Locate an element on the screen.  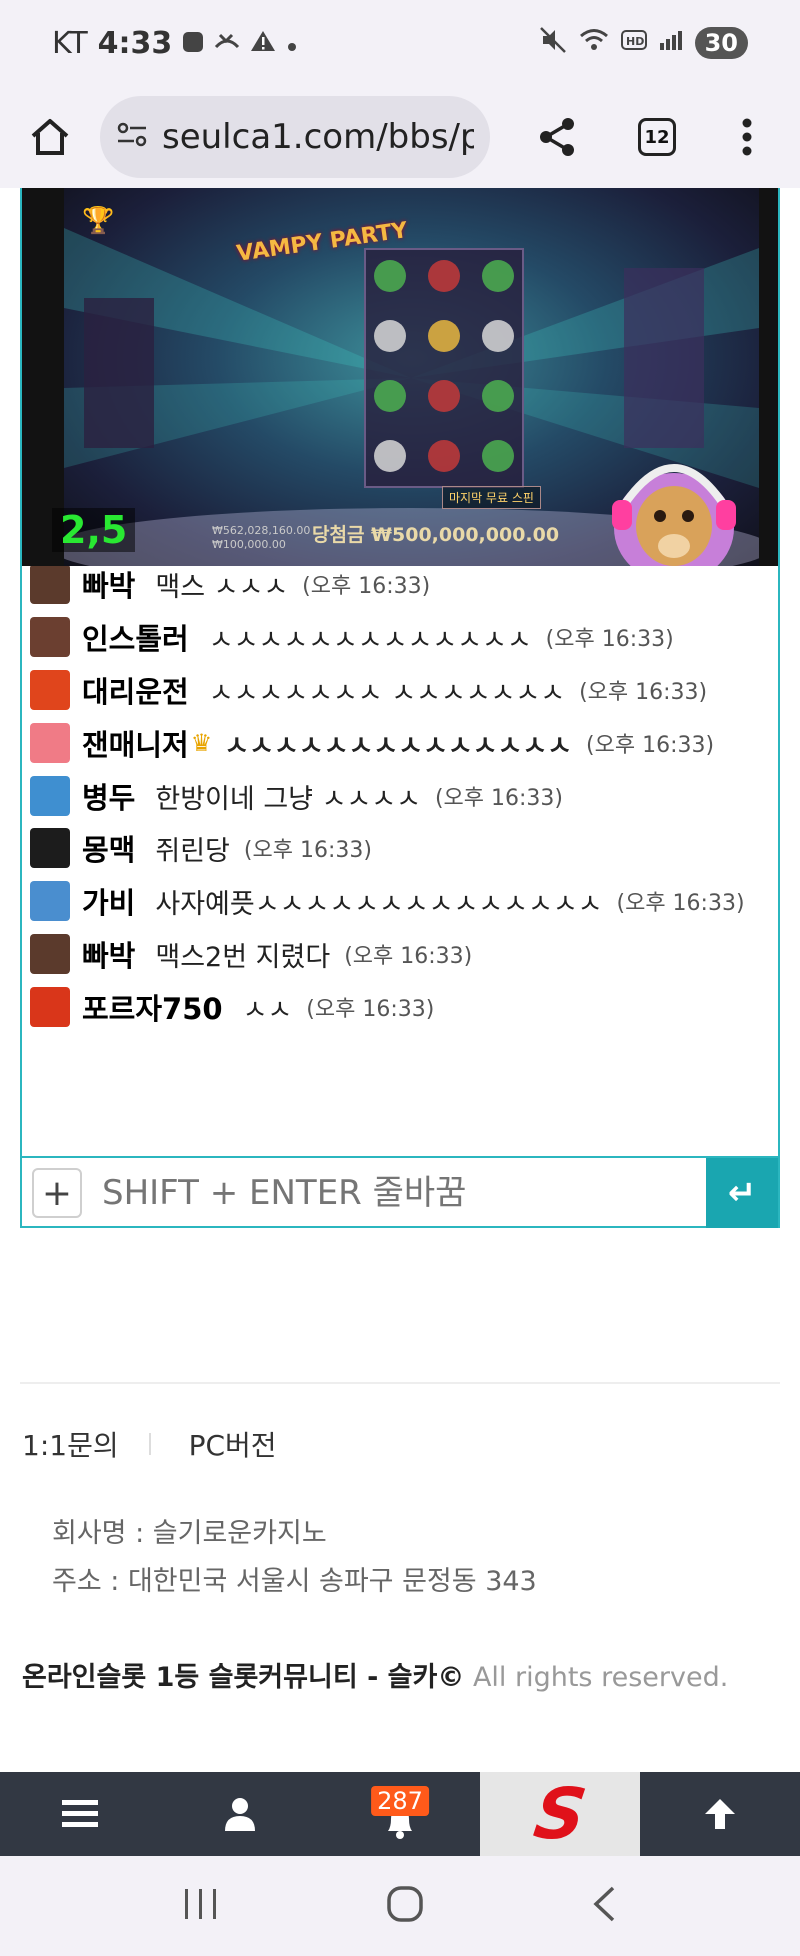
warning-icon is located at coordinates (263, 43).